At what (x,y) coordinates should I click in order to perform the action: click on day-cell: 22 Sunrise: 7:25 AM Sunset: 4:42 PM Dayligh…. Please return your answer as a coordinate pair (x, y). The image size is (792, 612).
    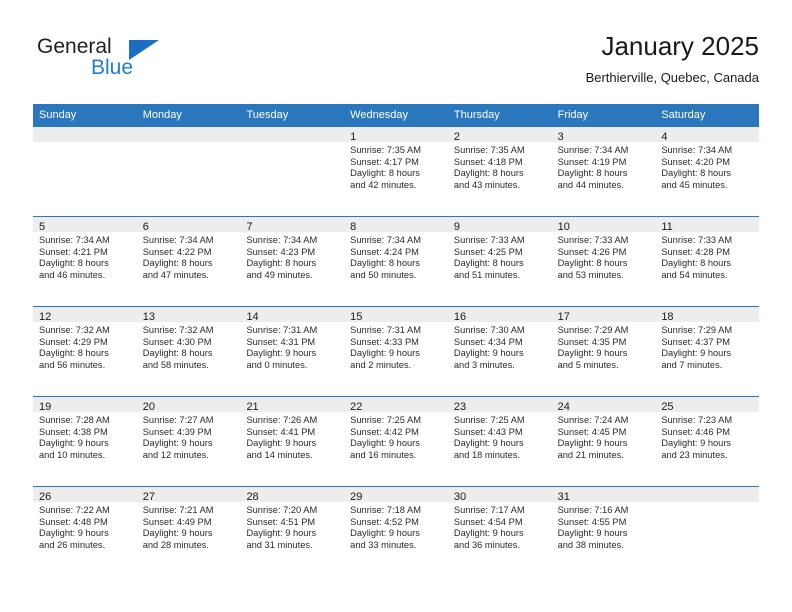
    Looking at the image, I should click on (396, 441).